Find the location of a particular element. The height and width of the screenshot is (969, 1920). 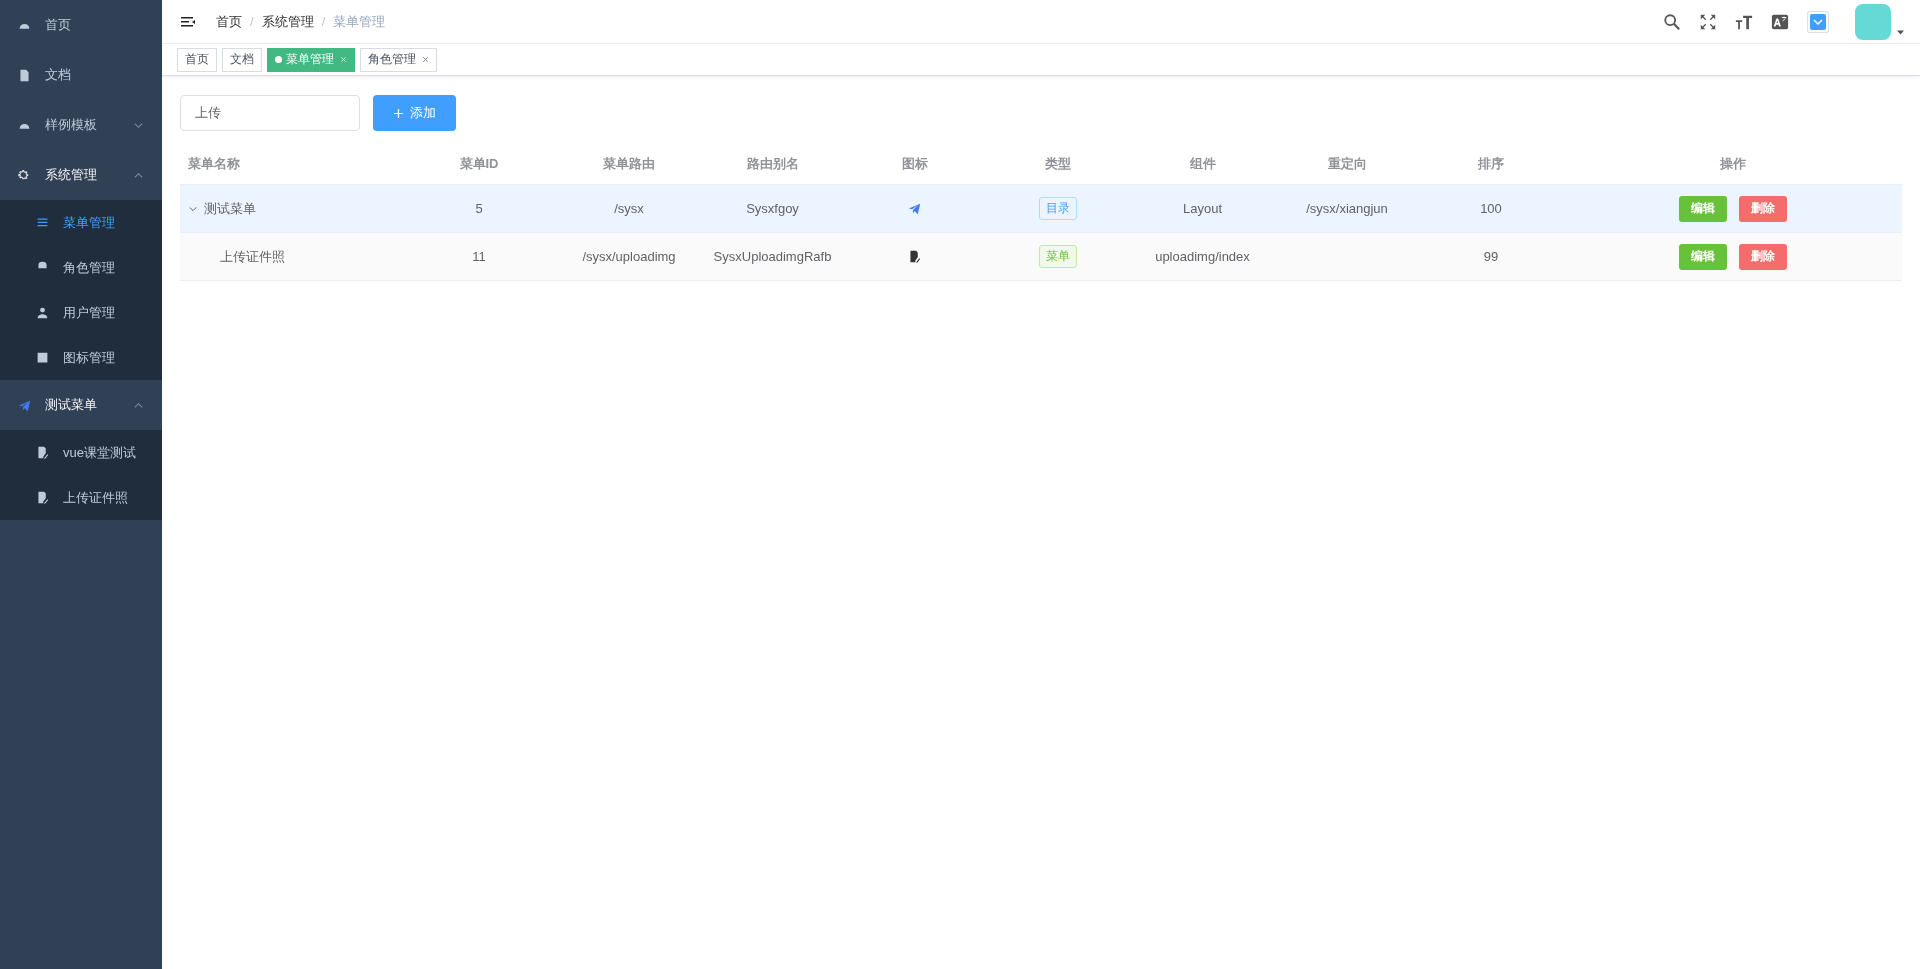

caret-down-icon is located at coordinates (1900, 32).